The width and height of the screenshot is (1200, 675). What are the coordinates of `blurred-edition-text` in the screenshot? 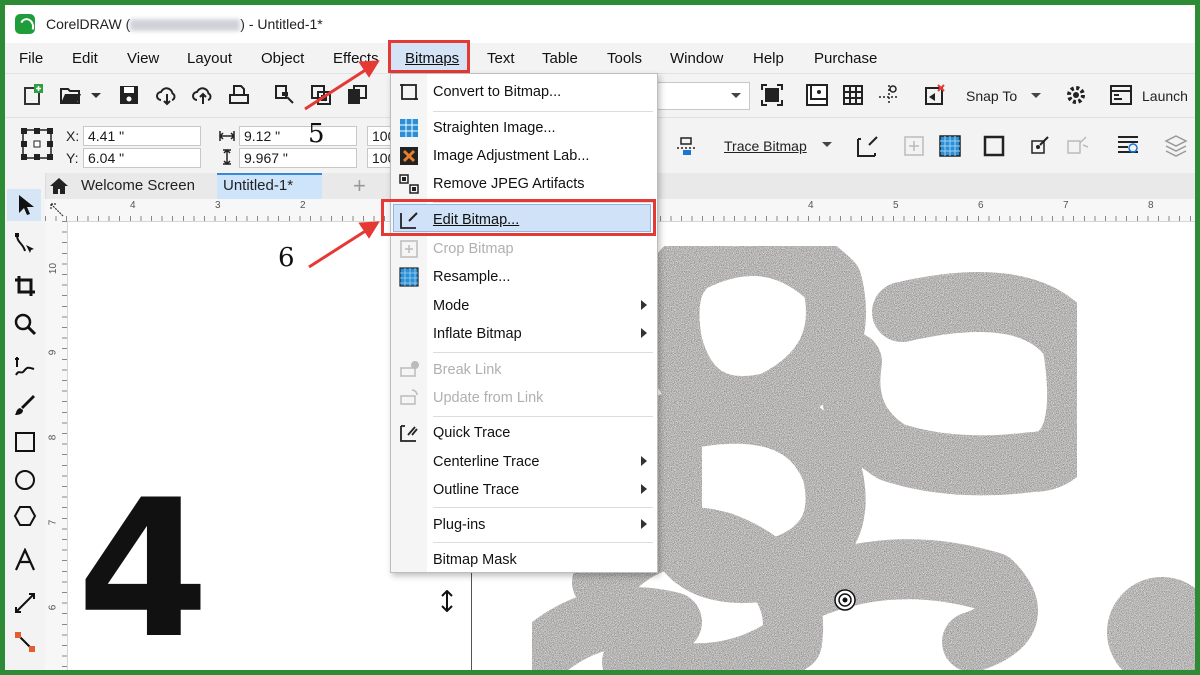 It's located at (185, 25).